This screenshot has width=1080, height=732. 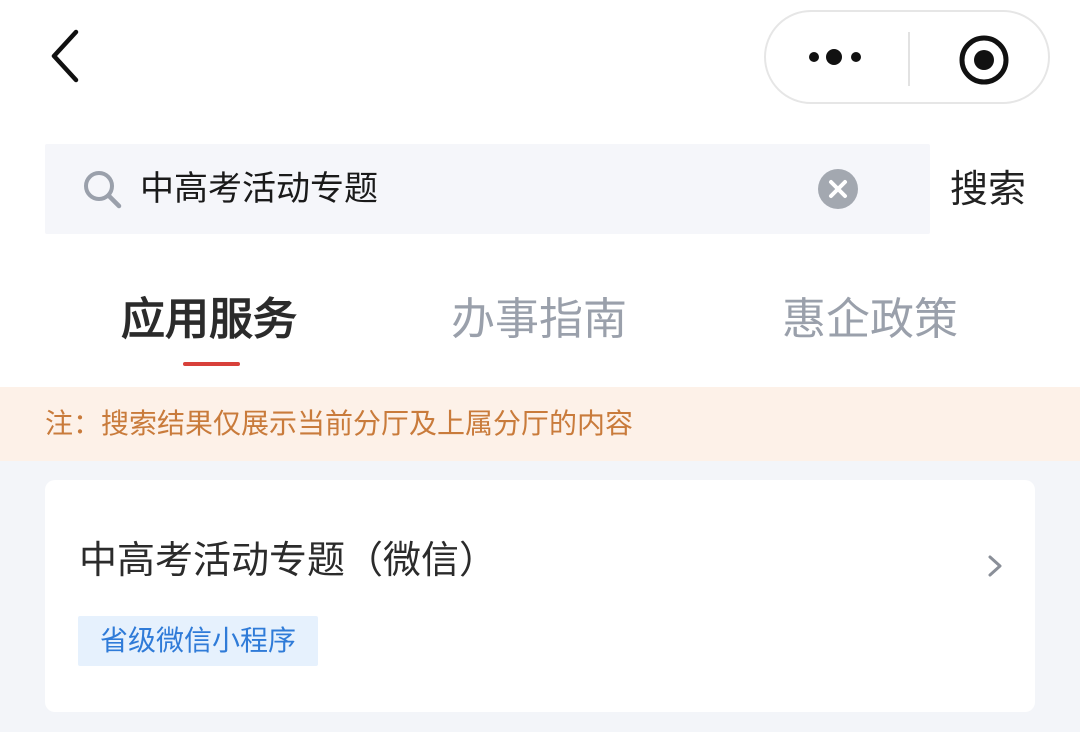 I want to click on capsule-divider, so click(x=909, y=59).